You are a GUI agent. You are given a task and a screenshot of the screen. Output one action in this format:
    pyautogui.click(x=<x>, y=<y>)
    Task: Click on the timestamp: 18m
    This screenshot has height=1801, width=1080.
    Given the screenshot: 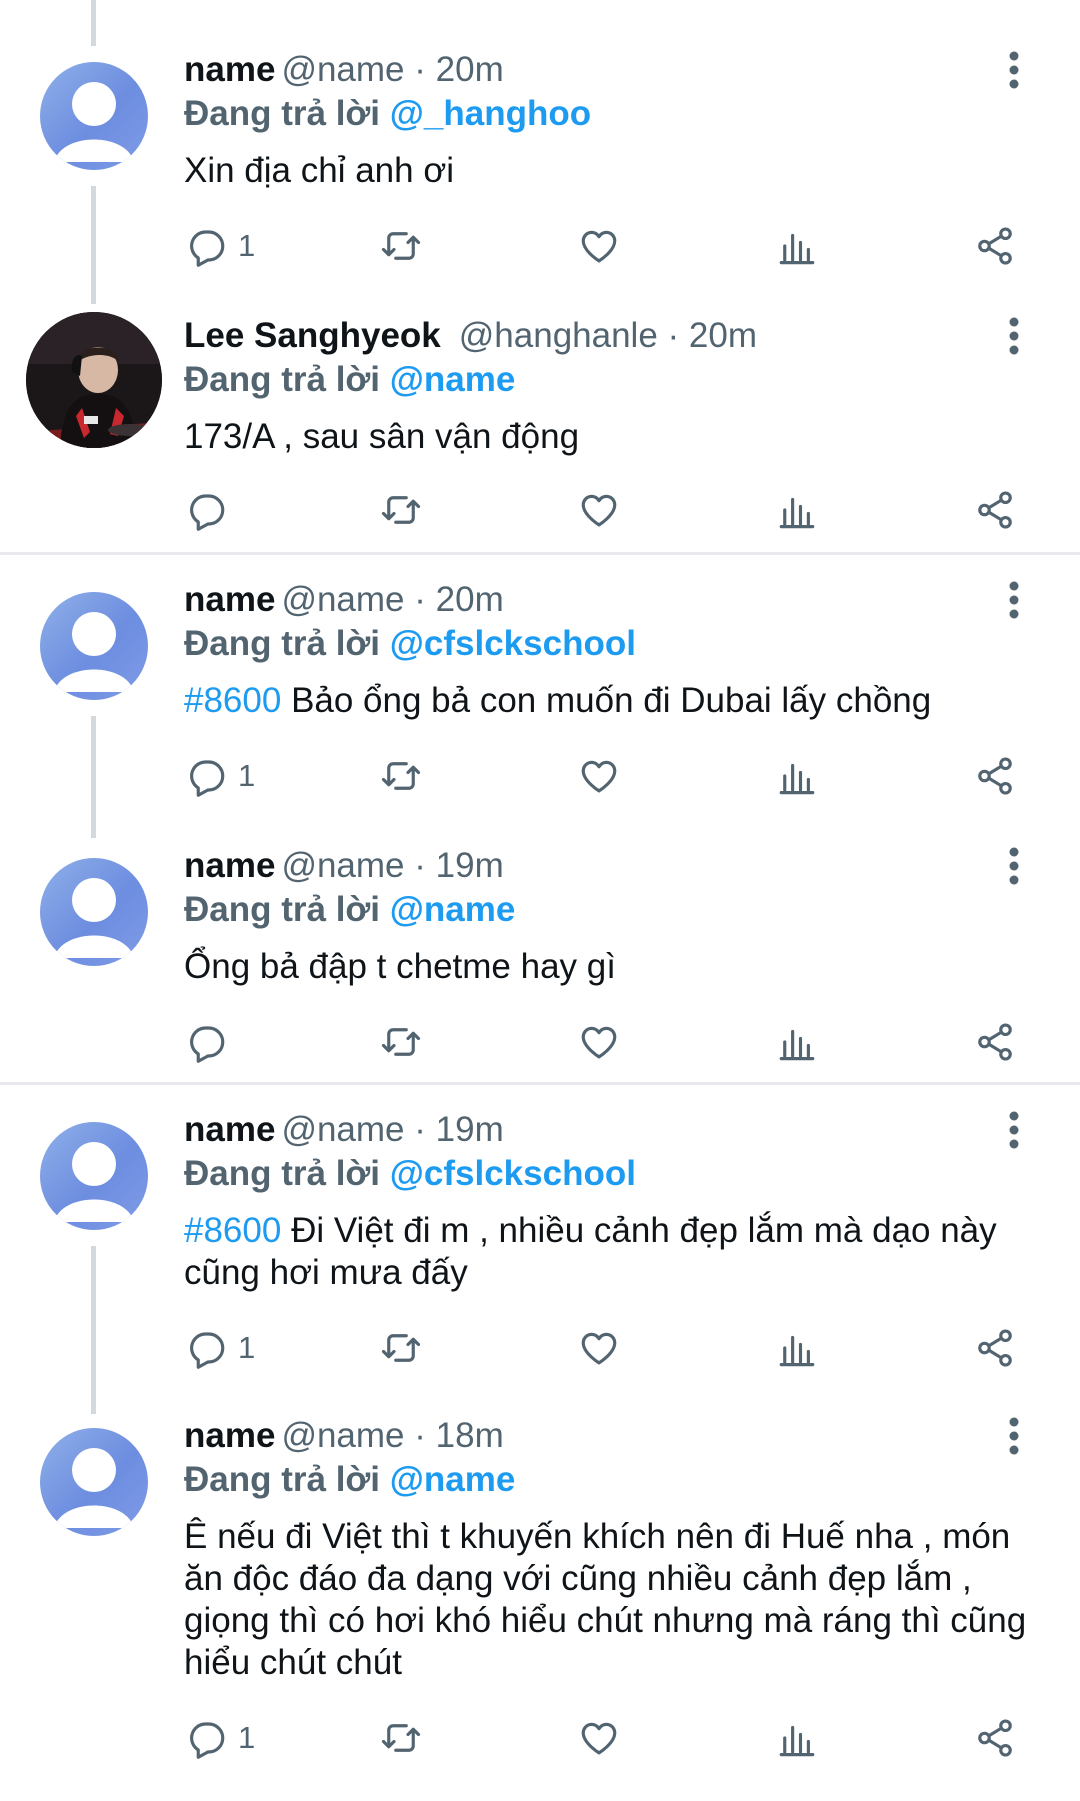 What is the action you would take?
    pyautogui.click(x=470, y=1435)
    